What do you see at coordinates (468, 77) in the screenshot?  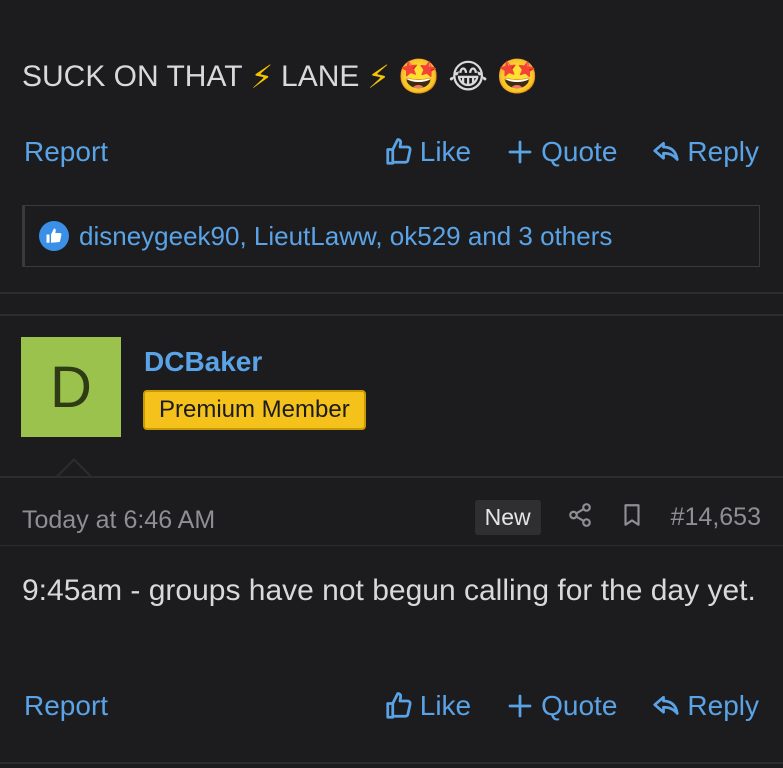 I see `tears-of-joy-emoji-icon: 😂` at bounding box center [468, 77].